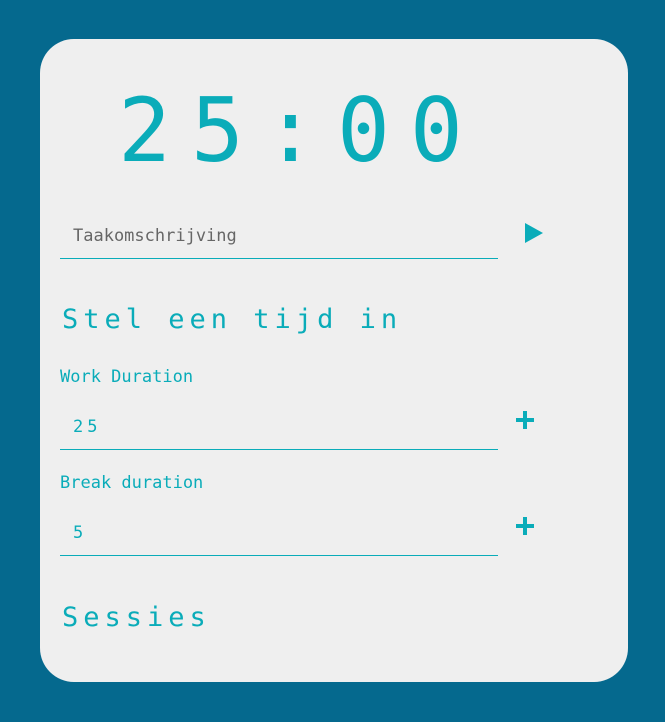 This screenshot has width=665, height=722. Describe the element at coordinates (300, 130) in the screenshot. I see `timer-display: 25:00` at that location.